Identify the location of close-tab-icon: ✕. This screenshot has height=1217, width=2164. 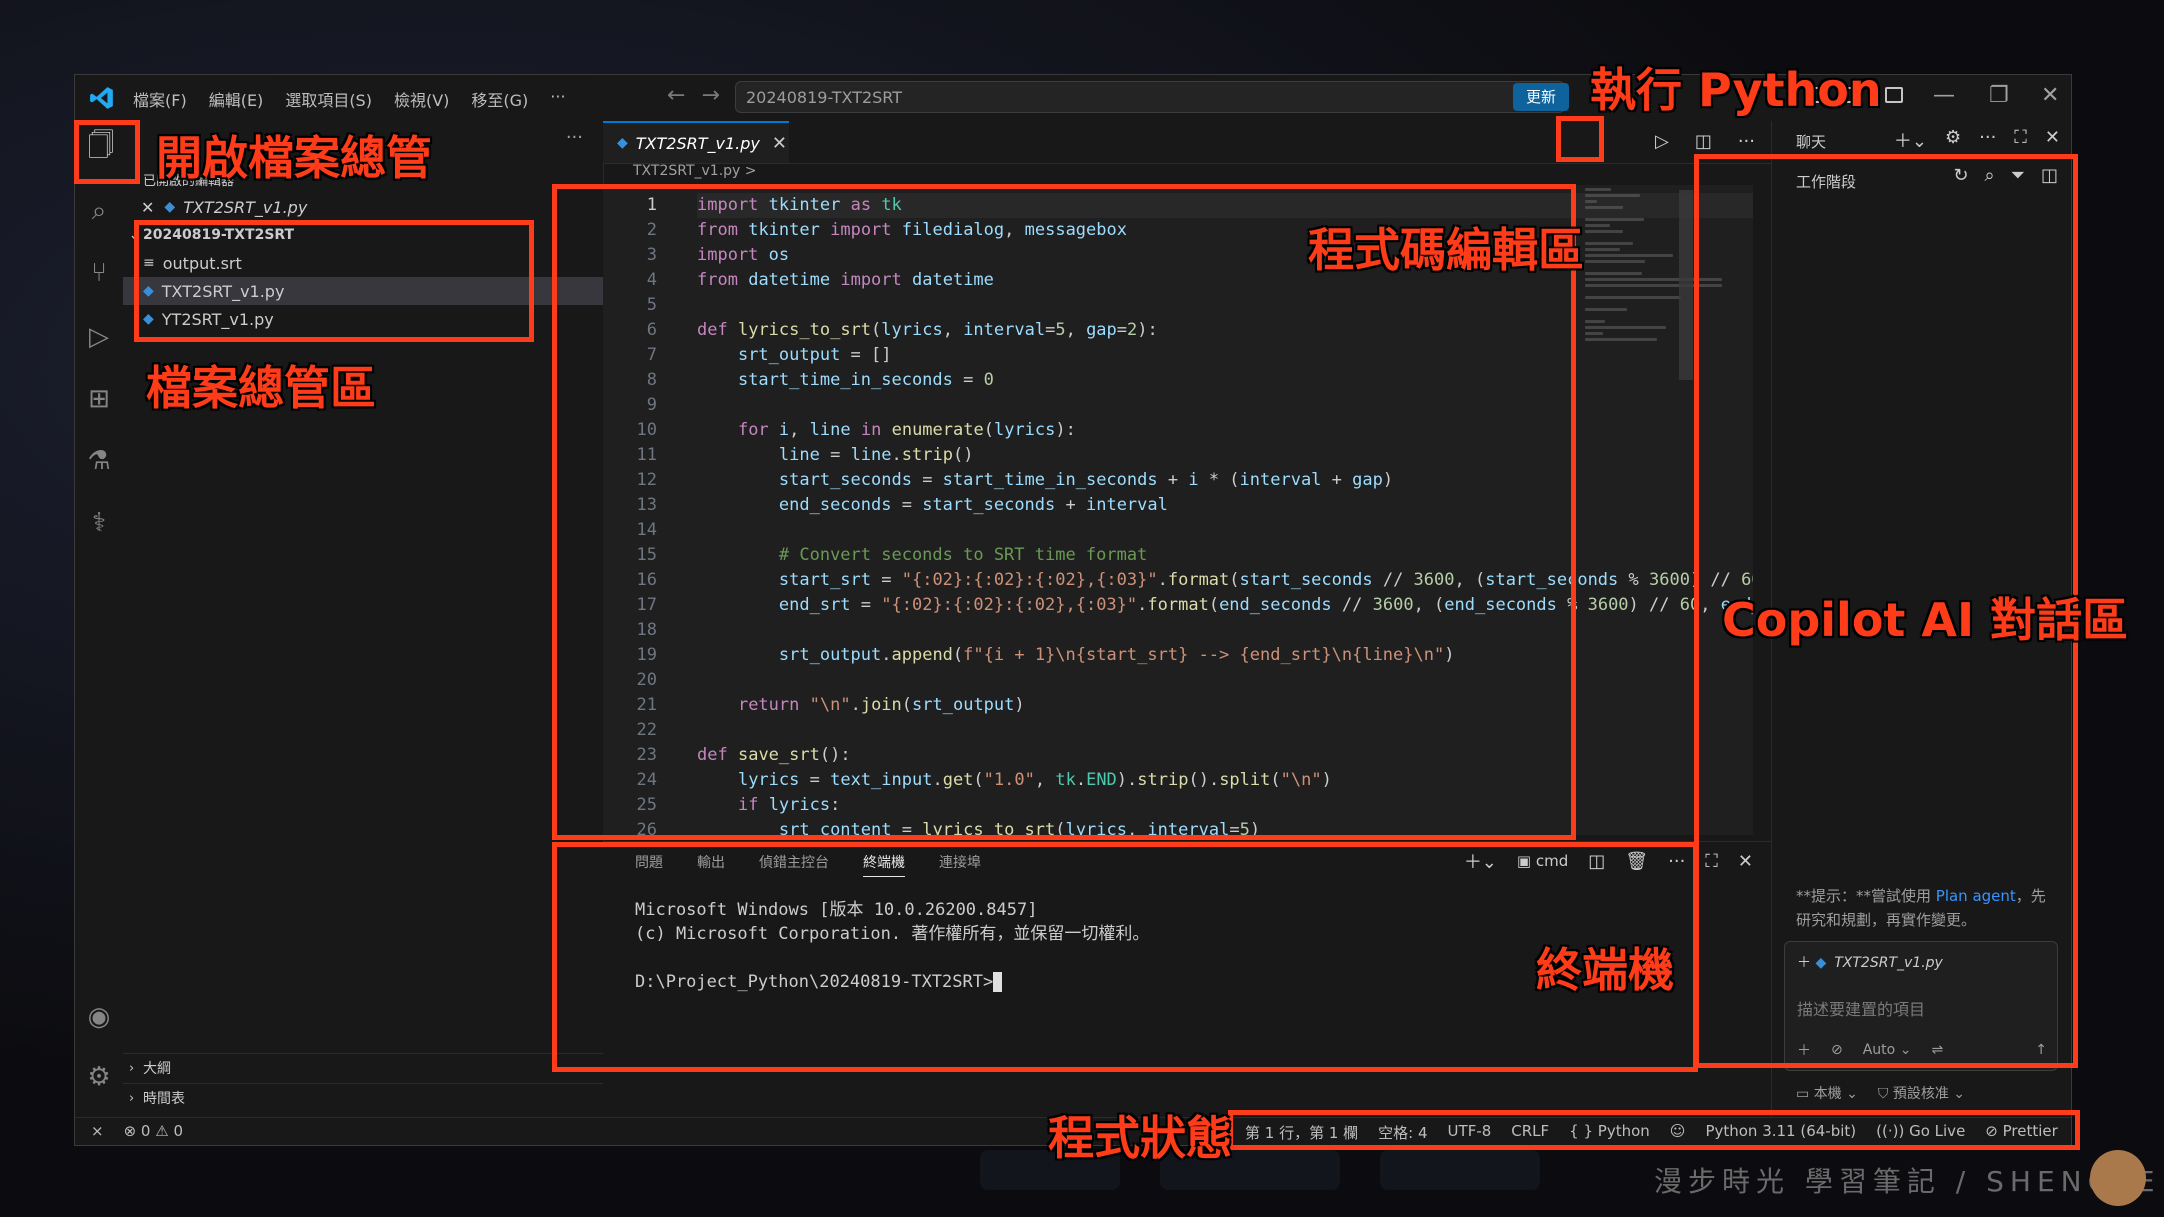
(779, 143).